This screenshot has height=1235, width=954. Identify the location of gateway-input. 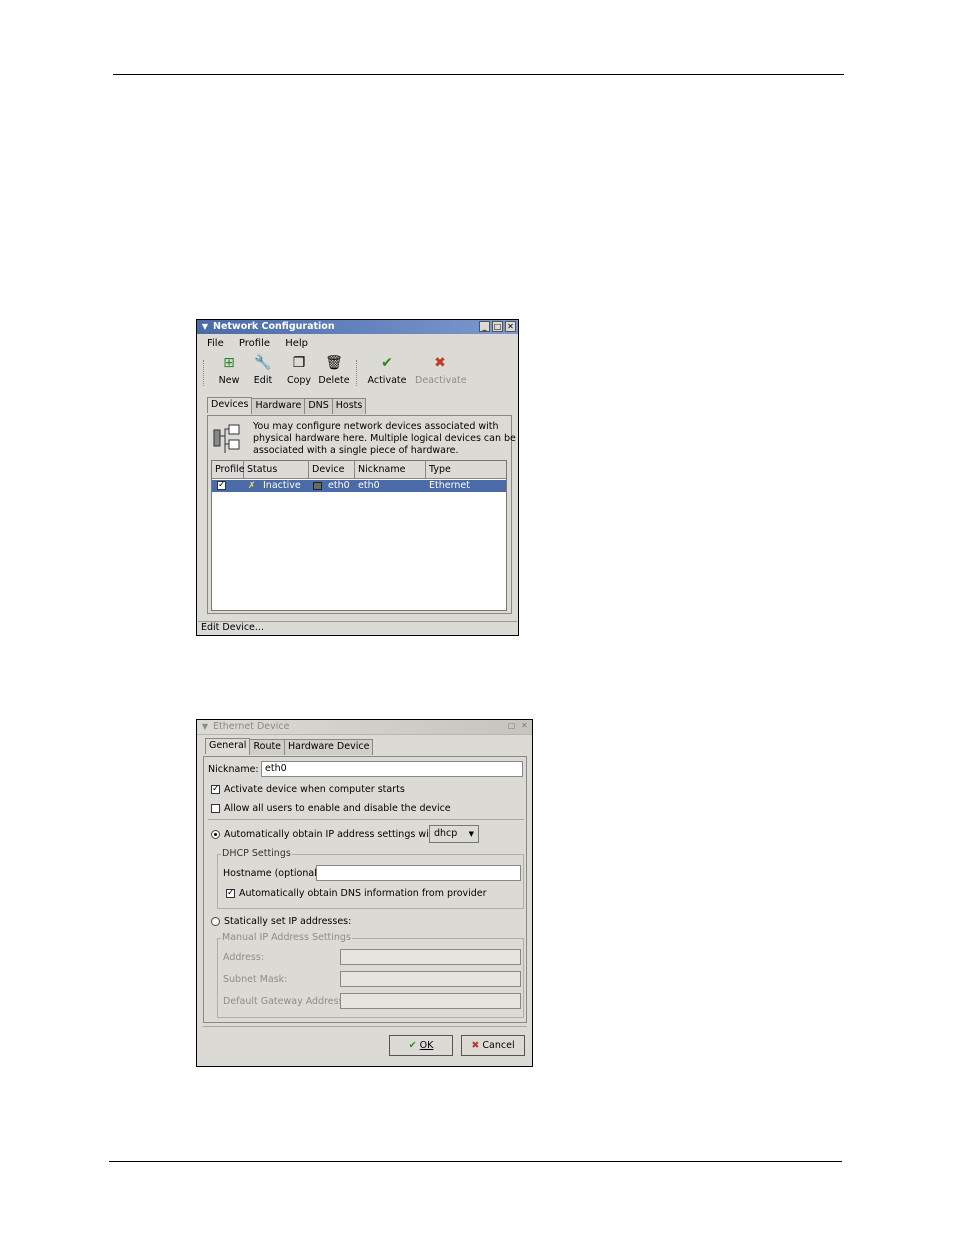
(430, 1001).